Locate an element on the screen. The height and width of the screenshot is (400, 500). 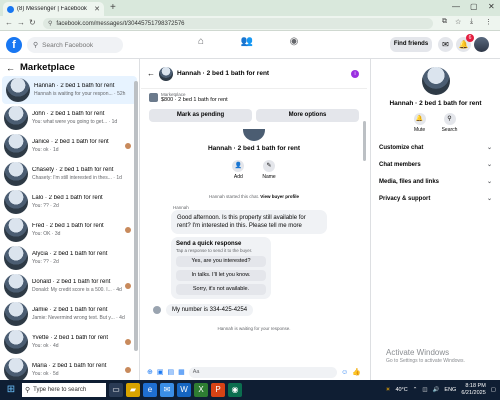
reload-icon: ↻ is located at coordinates (32, 22).